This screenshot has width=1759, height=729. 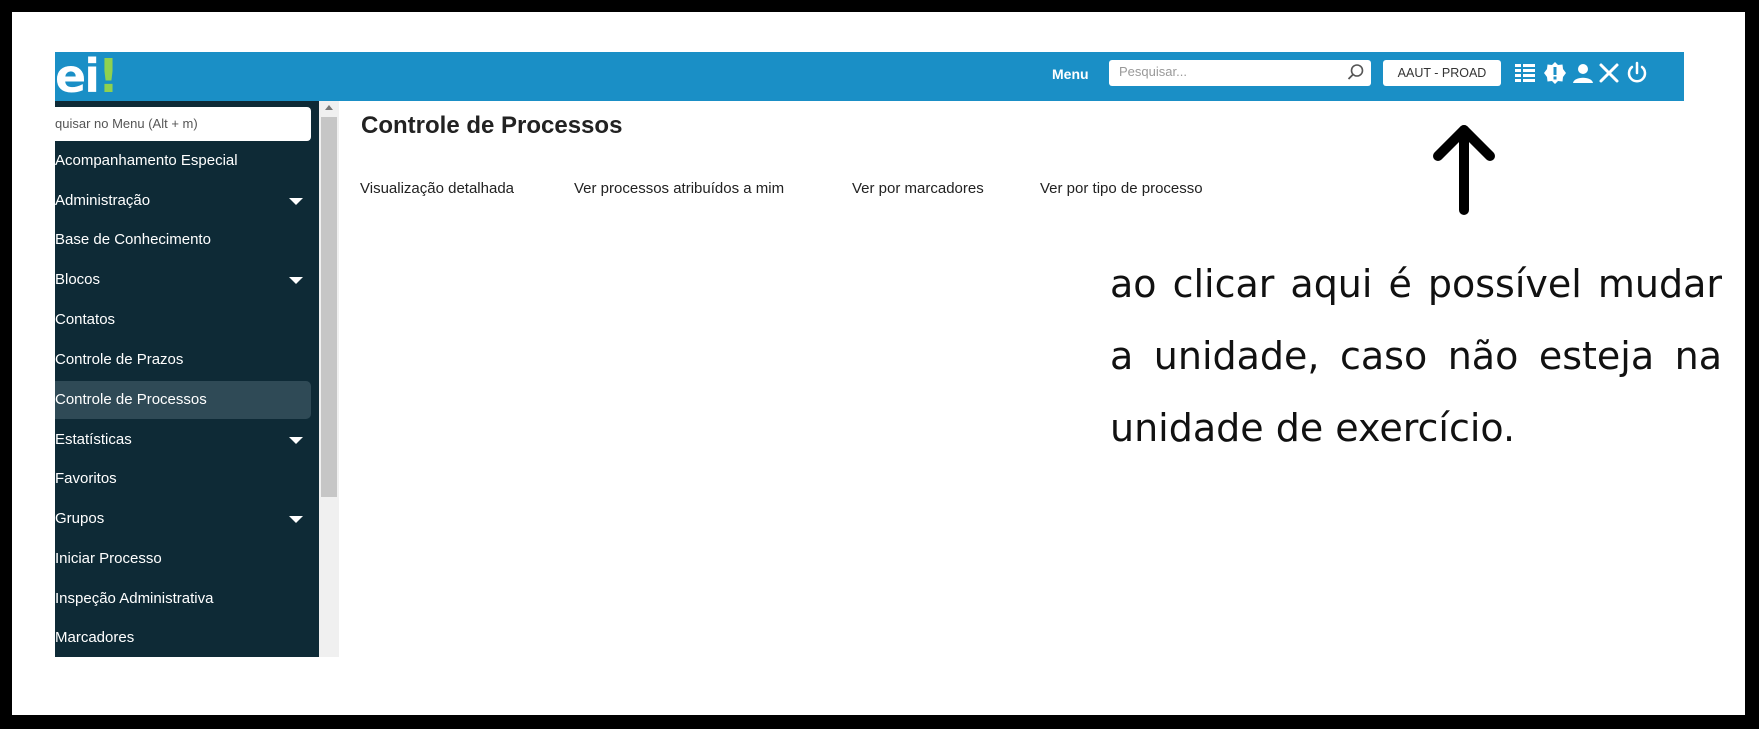 What do you see at coordinates (183, 400) in the screenshot?
I see `sidebar-item-controle-de-processos: Controle de Processos` at bounding box center [183, 400].